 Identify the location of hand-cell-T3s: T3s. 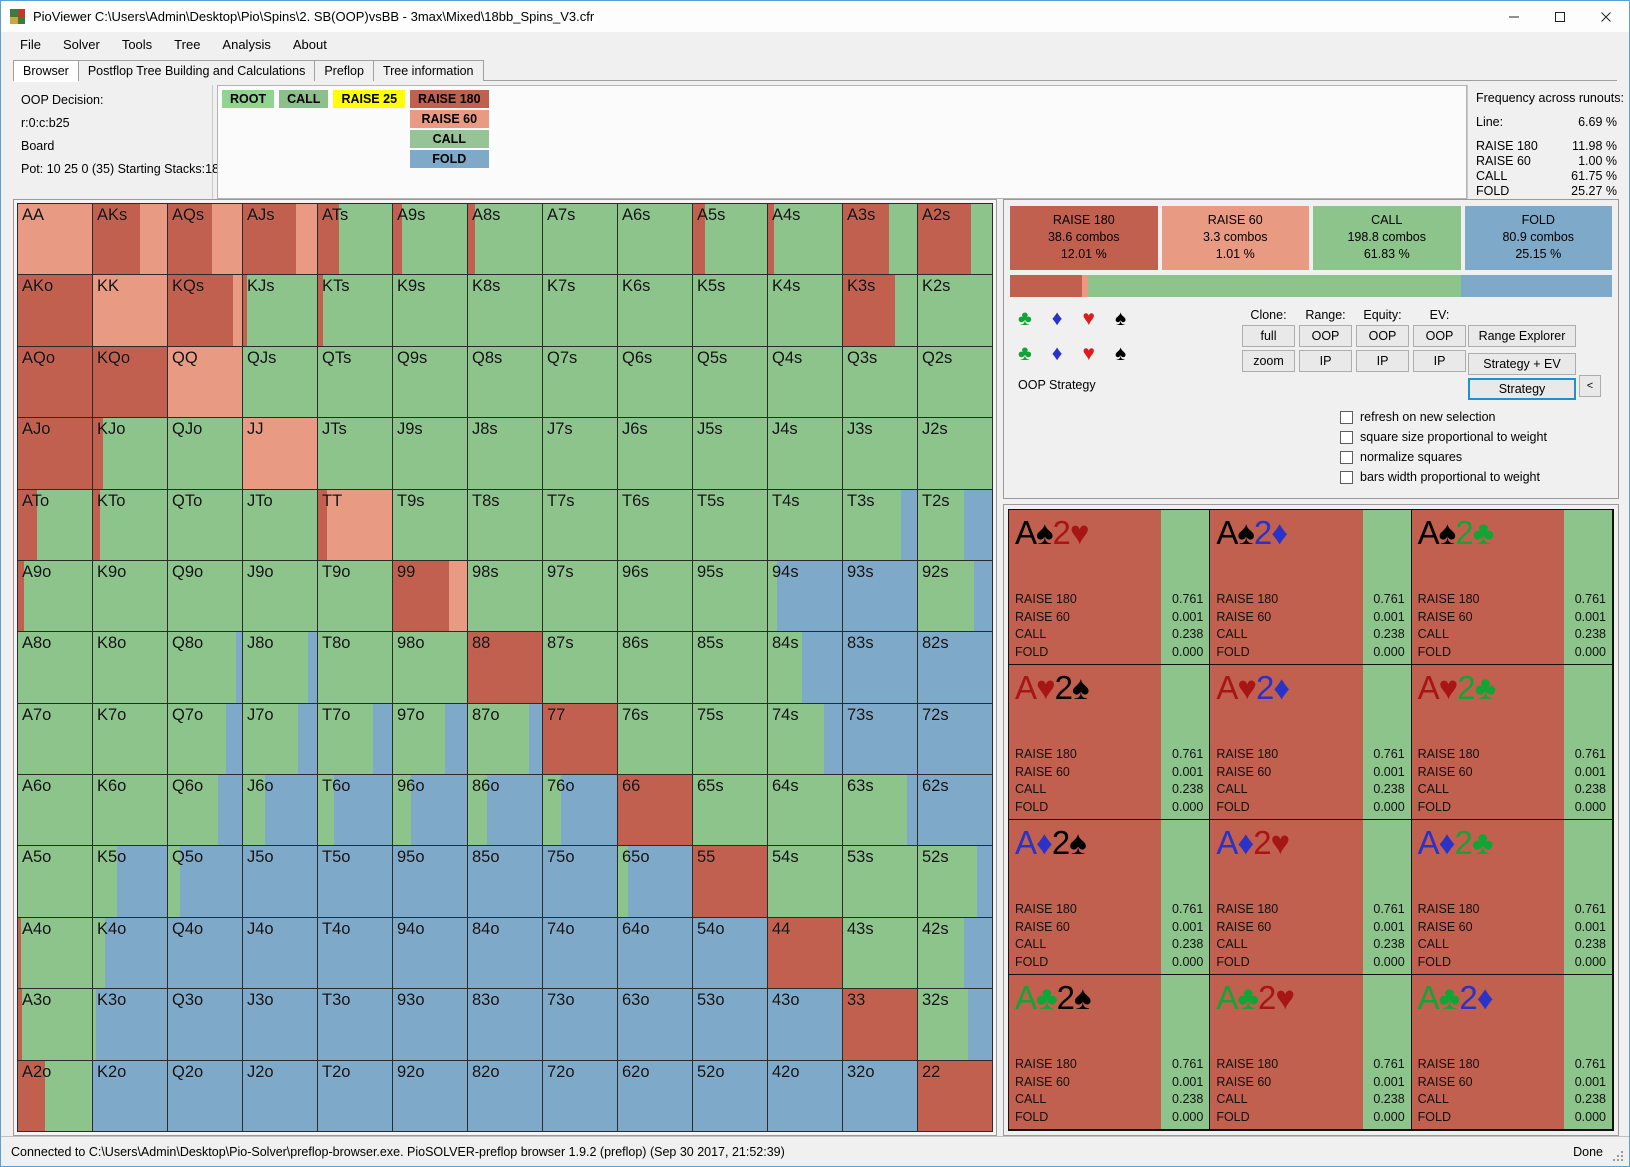
(880, 524).